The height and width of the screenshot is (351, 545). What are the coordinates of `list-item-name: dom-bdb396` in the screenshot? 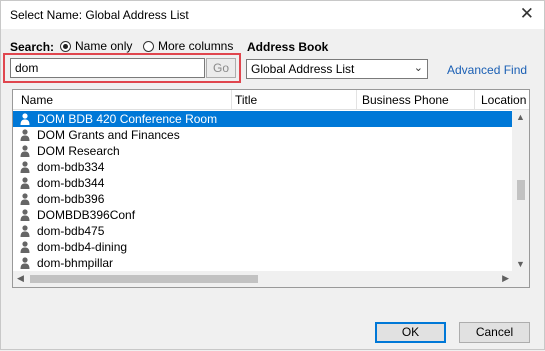 It's located at (71, 199).